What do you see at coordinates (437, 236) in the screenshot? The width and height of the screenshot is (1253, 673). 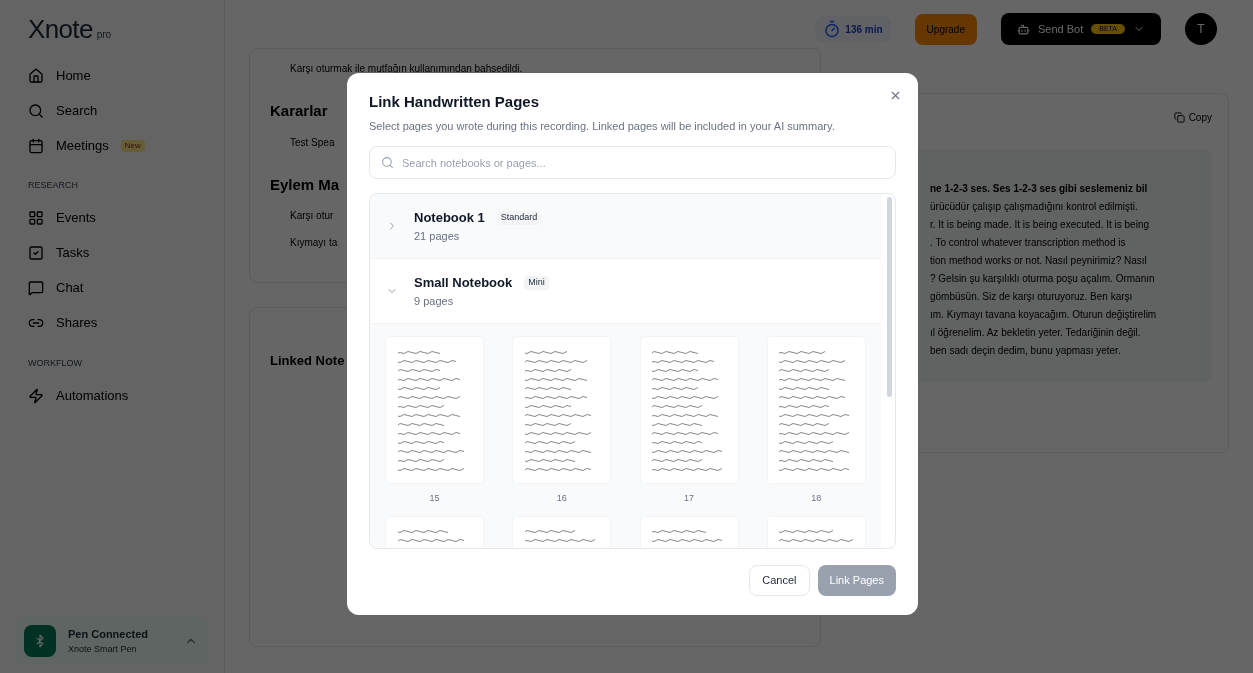 I see `page-count: 21 pages` at bounding box center [437, 236].